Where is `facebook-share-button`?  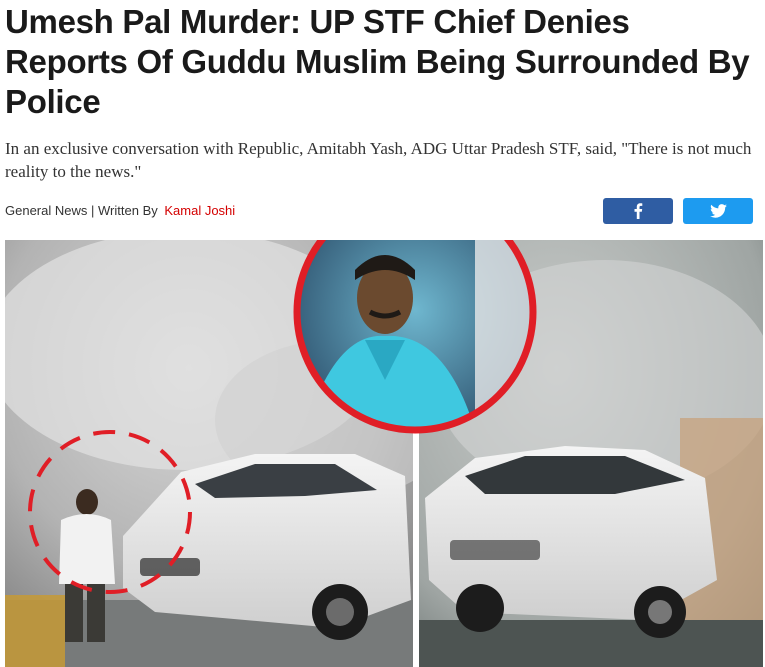 facebook-share-button is located at coordinates (638, 211).